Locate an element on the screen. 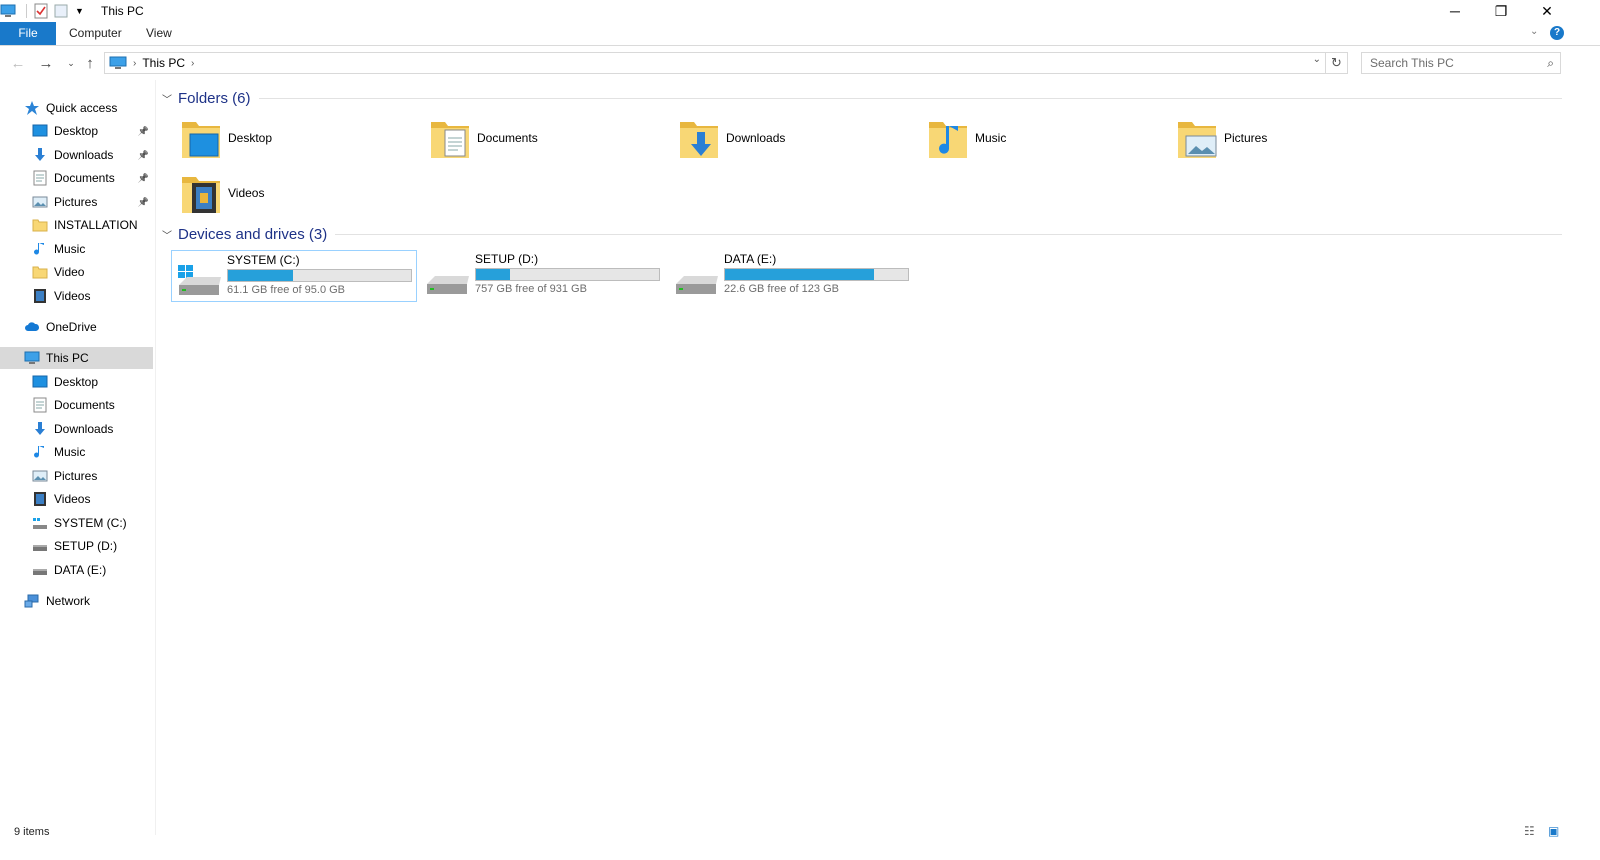 This screenshot has height=860, width=1600. pictures-icon is located at coordinates (40, 476).